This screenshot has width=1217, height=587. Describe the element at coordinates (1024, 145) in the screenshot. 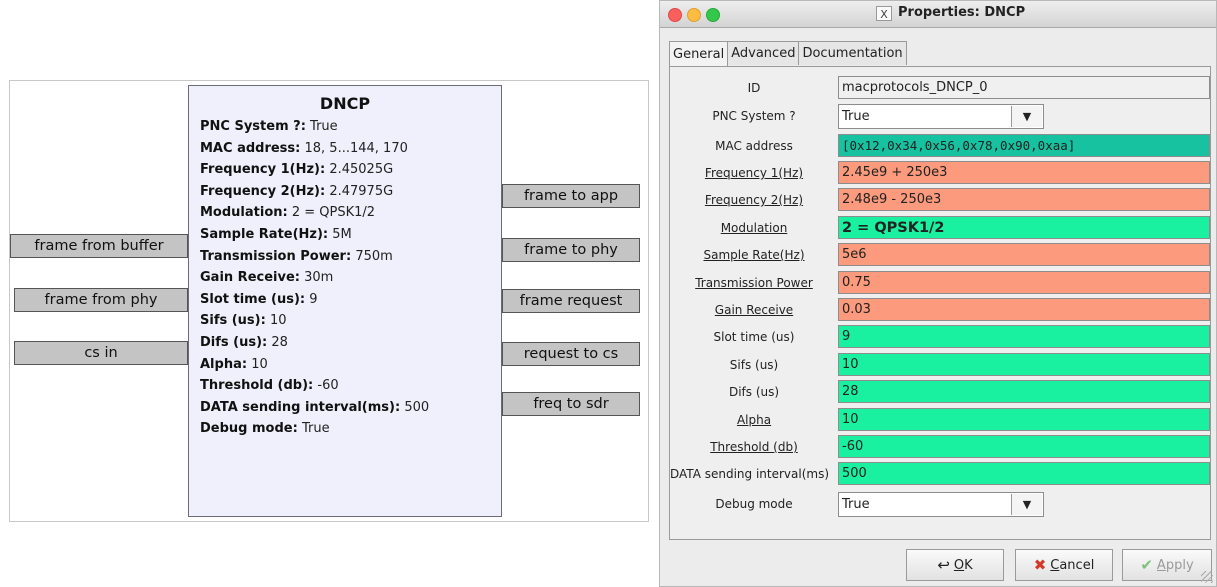

I see `mac-address-field: [0x12,0x34,0x56,0x78,0x90,0xaa]` at that location.